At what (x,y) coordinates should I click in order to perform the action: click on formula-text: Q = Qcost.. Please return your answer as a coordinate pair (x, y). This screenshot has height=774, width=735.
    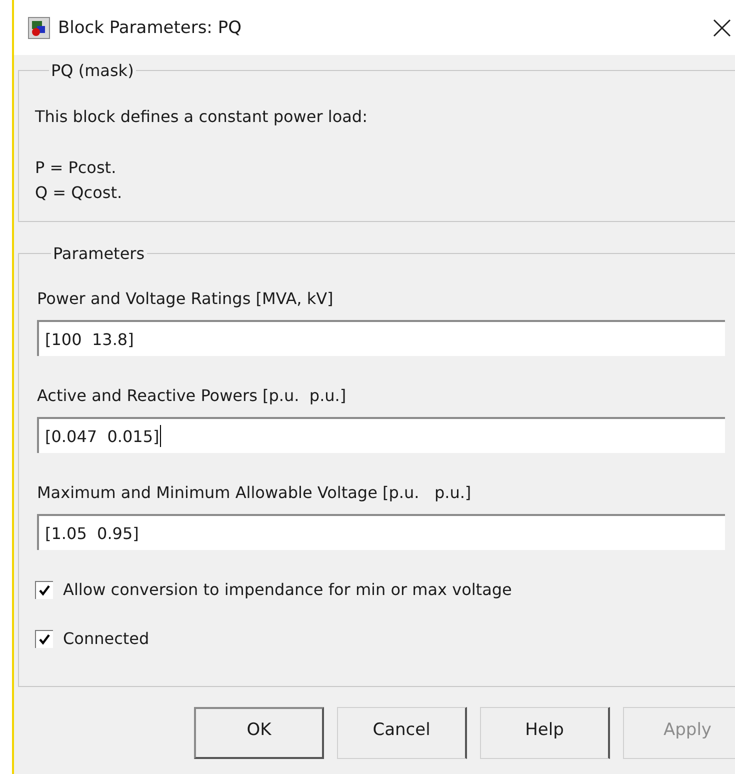
    Looking at the image, I should click on (79, 193).